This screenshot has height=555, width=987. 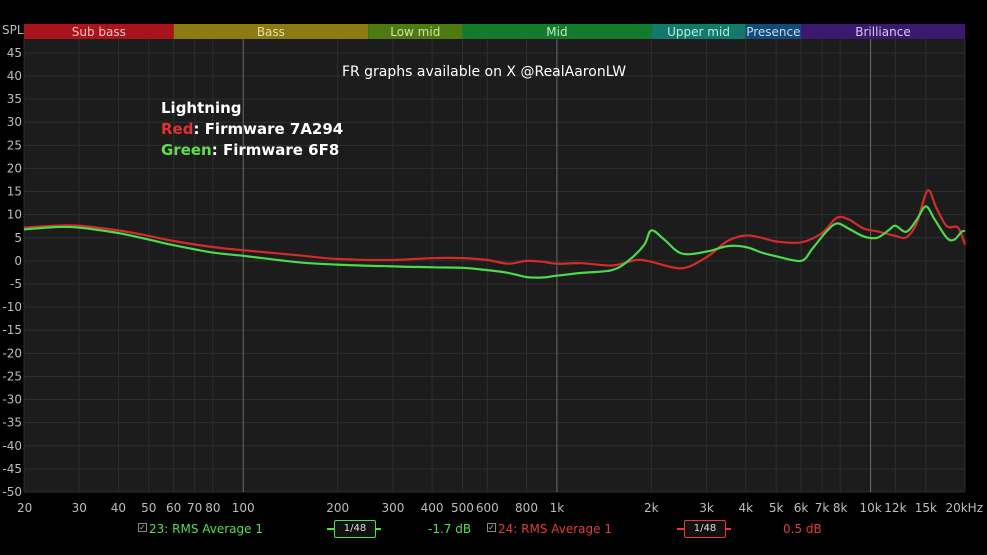 What do you see at coordinates (840, 508) in the screenshot?
I see `x-tick-label: 8k` at bounding box center [840, 508].